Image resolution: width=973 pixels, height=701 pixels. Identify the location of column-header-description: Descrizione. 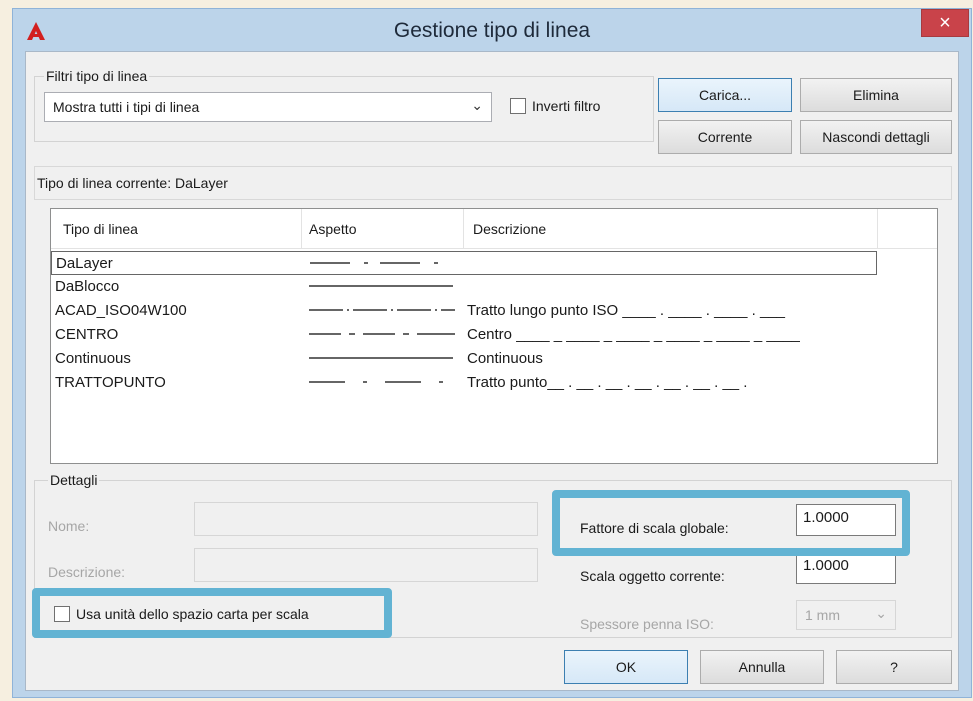
(509, 229).